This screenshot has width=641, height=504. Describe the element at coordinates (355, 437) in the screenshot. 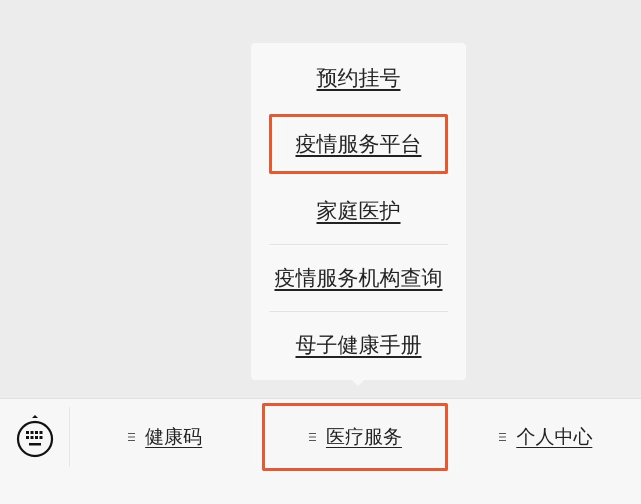

I see `menu-bar-item: 医疗服务` at that location.